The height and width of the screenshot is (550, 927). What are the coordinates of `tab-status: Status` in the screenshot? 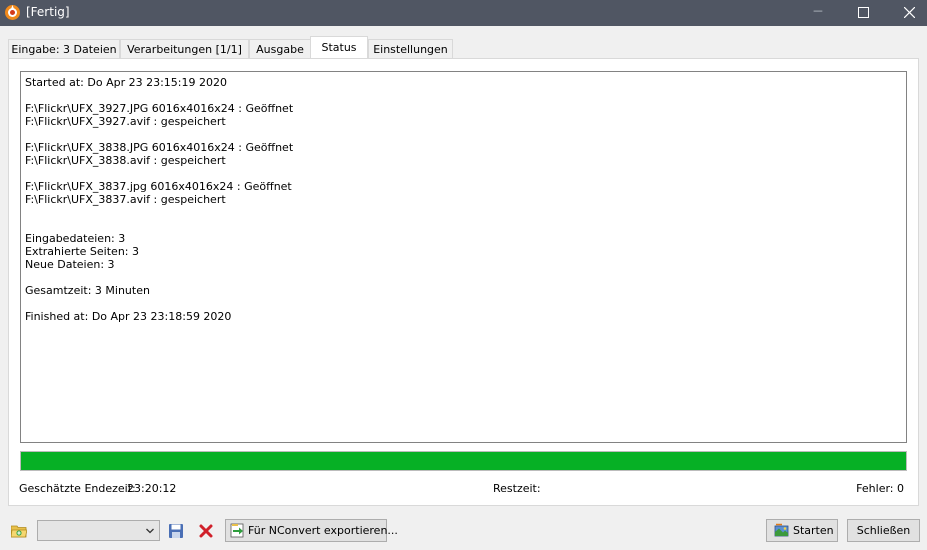 It's located at (339, 47).